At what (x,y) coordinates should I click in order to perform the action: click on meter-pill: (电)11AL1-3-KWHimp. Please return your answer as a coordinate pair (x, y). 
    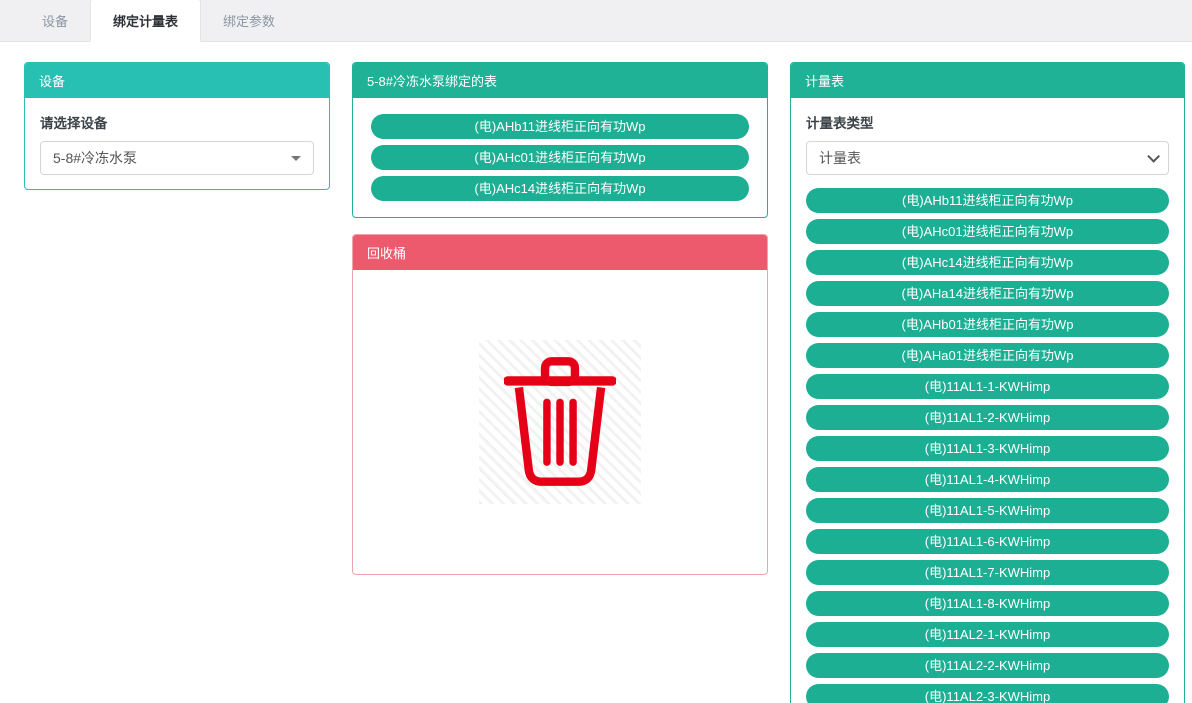
    Looking at the image, I should click on (987, 448).